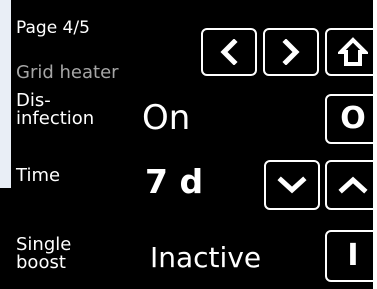  I want to click on single-boost-label: Single boost, so click(44, 253).